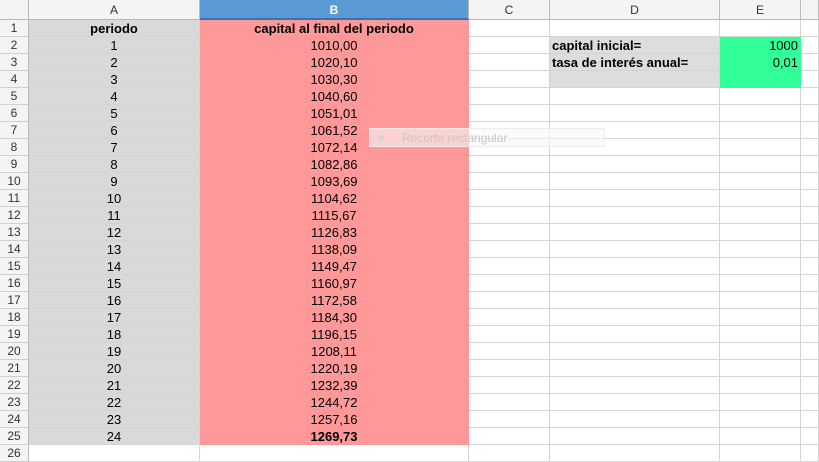 The height and width of the screenshot is (462, 819). What do you see at coordinates (14, 147) in the screenshot?
I see `row-header: 8` at bounding box center [14, 147].